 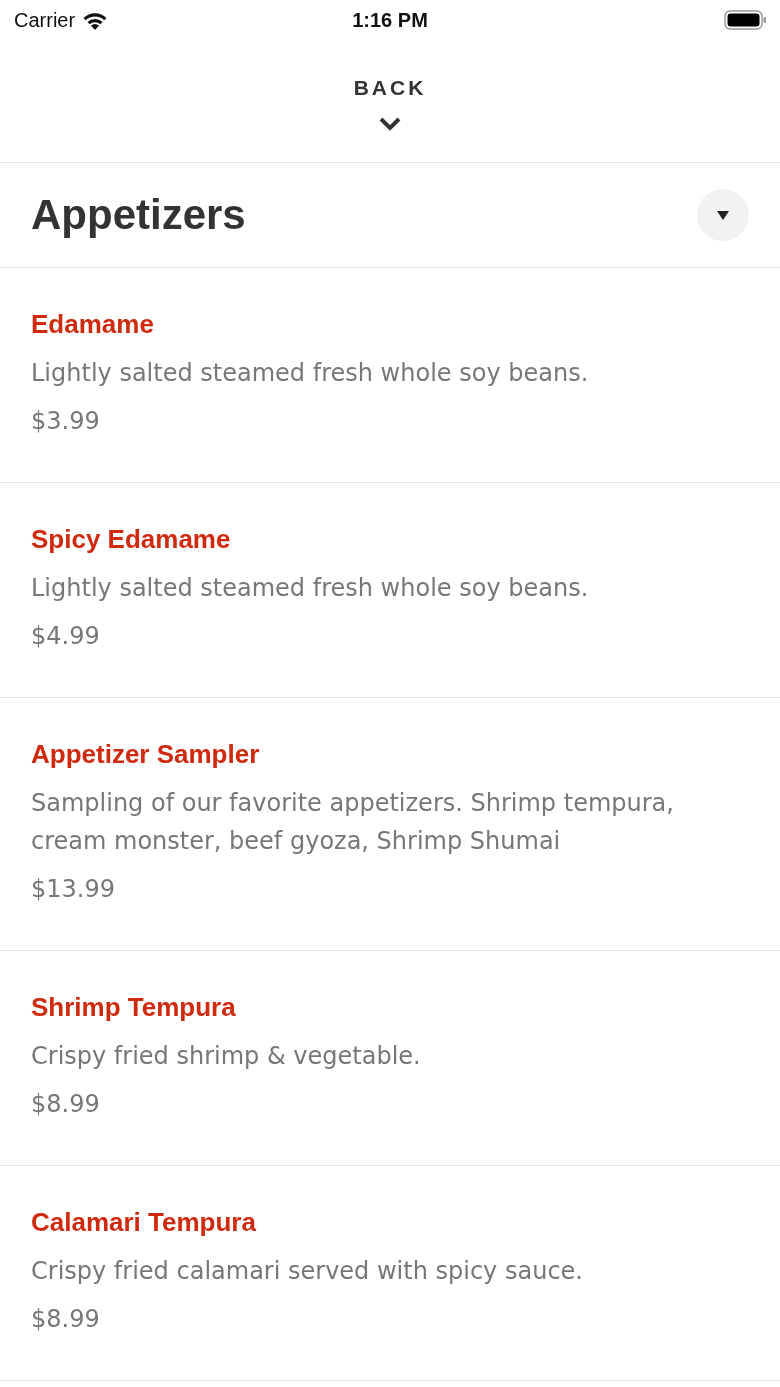 What do you see at coordinates (390, 20) in the screenshot?
I see `clock-time: 1:16 PM` at bounding box center [390, 20].